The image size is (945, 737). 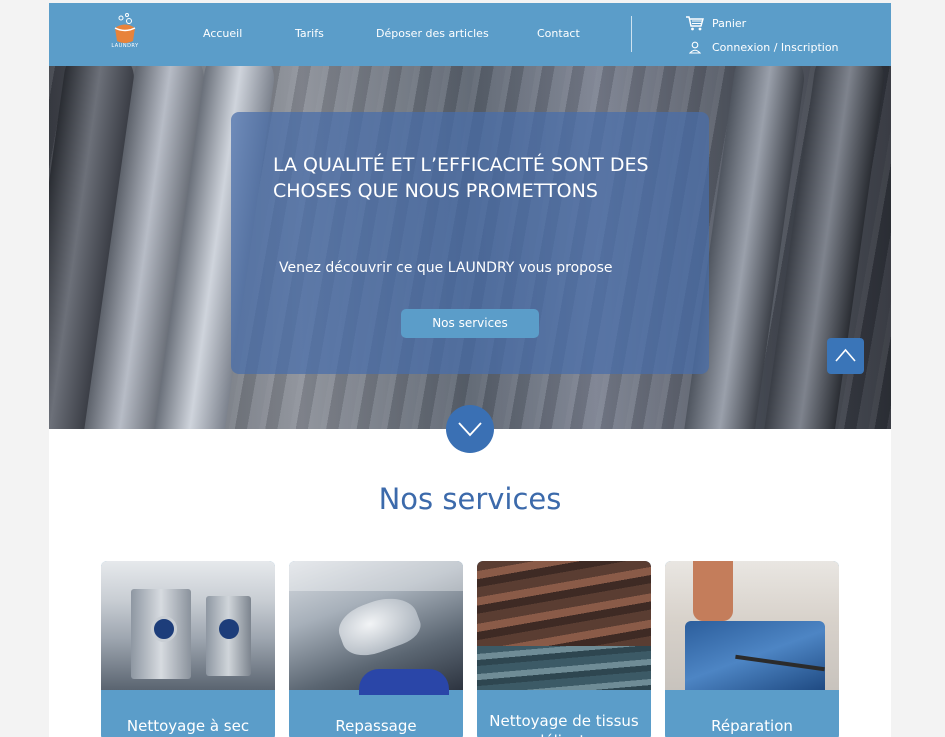 I want to click on chevron-down-icon, so click(x=470, y=429).